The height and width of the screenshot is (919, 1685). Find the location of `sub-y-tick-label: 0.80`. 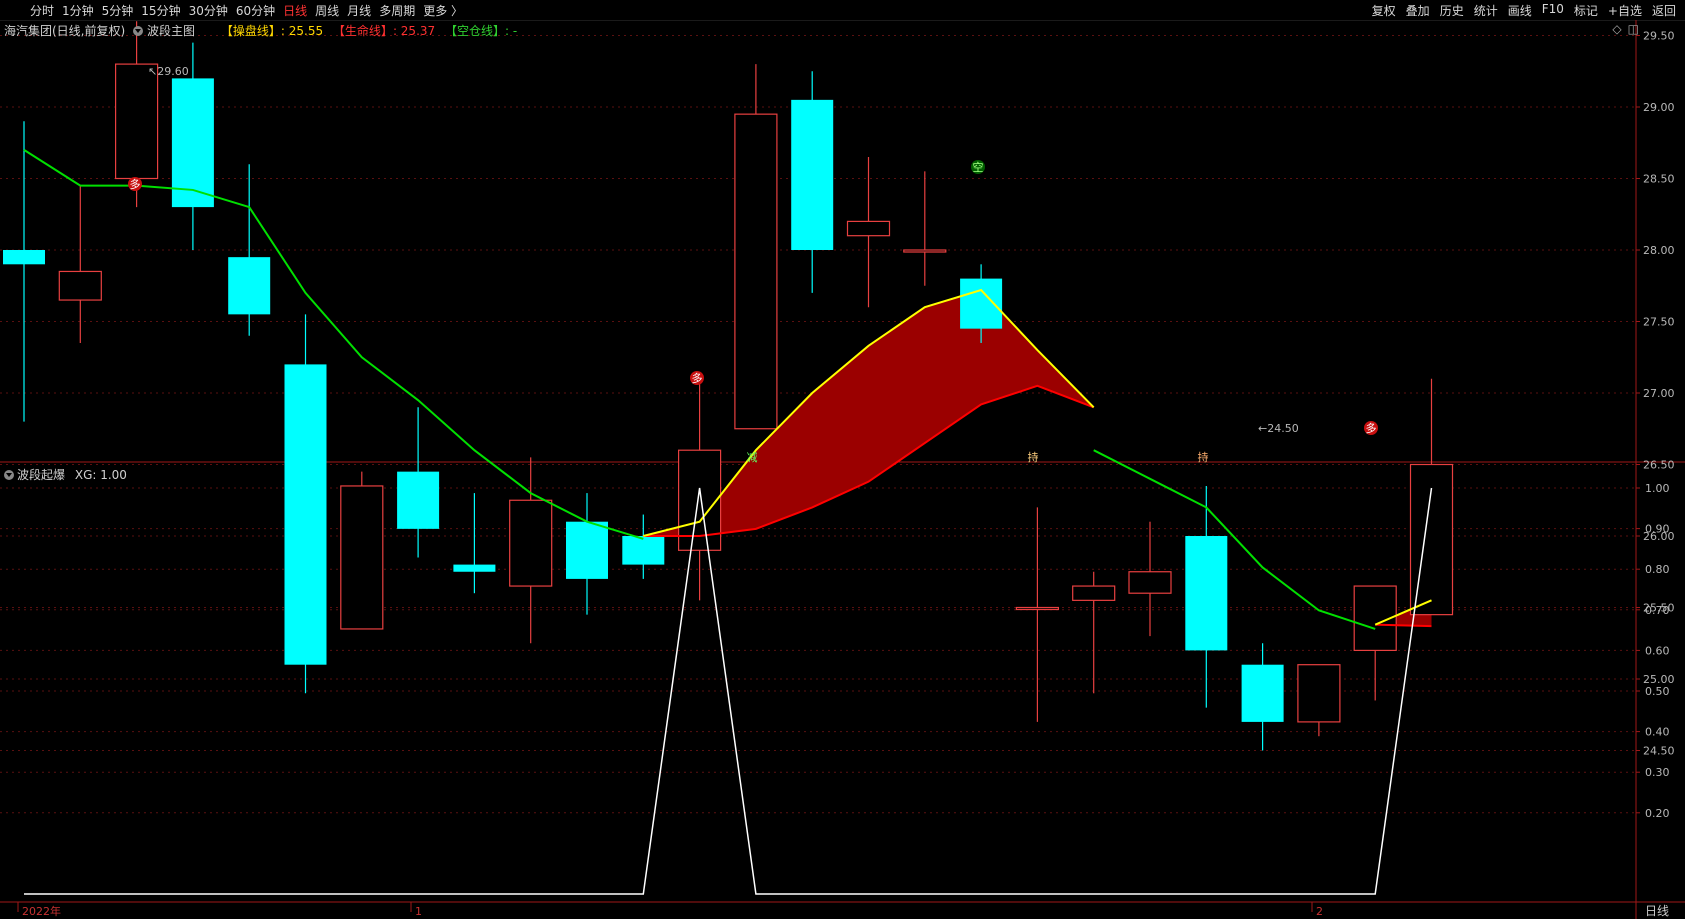

sub-y-tick-label: 0.80 is located at coordinates (1657, 569).